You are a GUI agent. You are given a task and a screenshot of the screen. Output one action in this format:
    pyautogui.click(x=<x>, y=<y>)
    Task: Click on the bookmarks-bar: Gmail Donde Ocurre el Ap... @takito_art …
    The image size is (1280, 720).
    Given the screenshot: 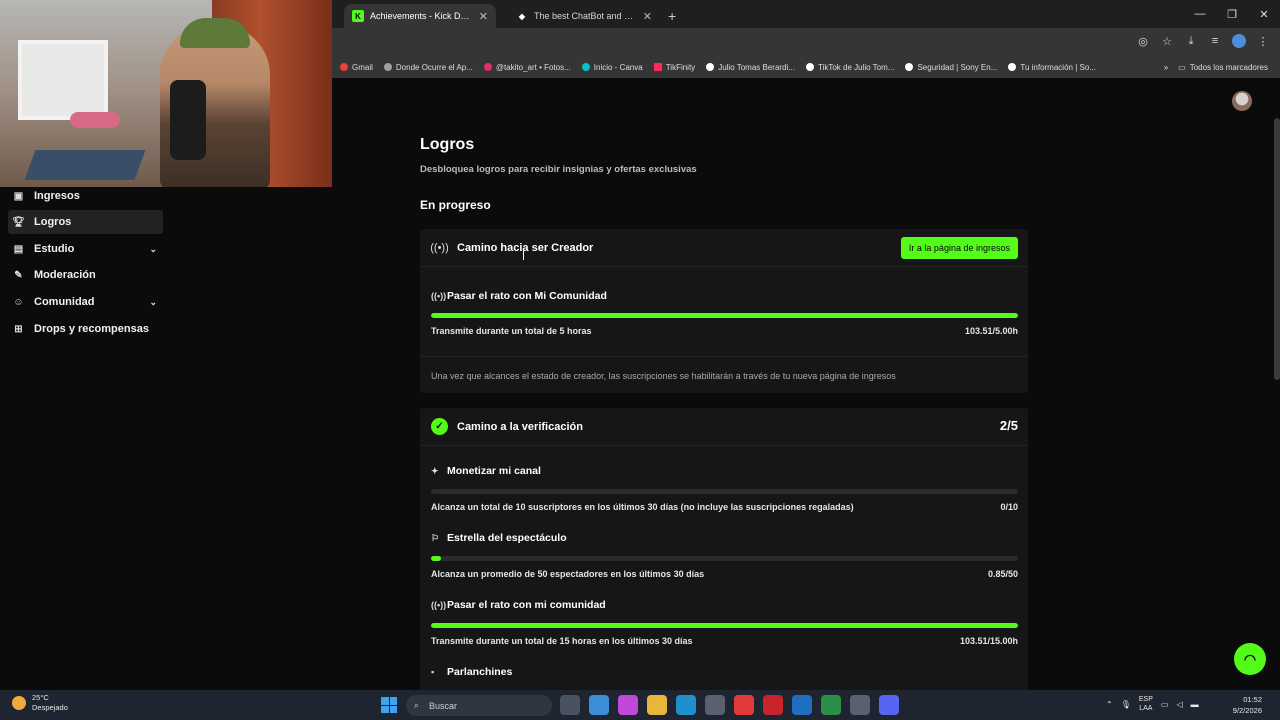 What is the action you would take?
    pyautogui.click(x=806, y=67)
    